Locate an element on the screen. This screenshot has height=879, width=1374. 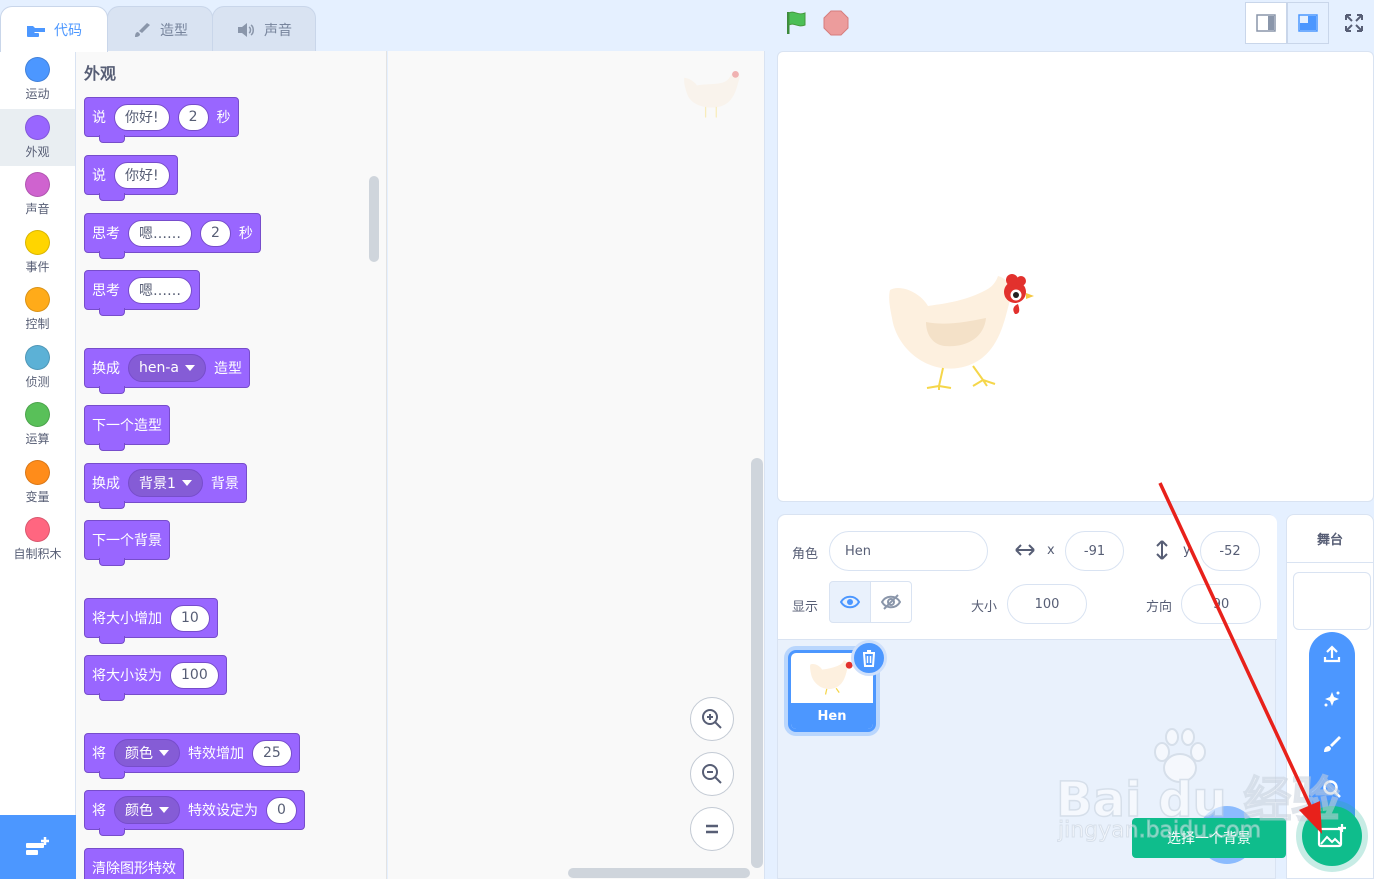
category-label: 声音 is located at coordinates (37, 209).